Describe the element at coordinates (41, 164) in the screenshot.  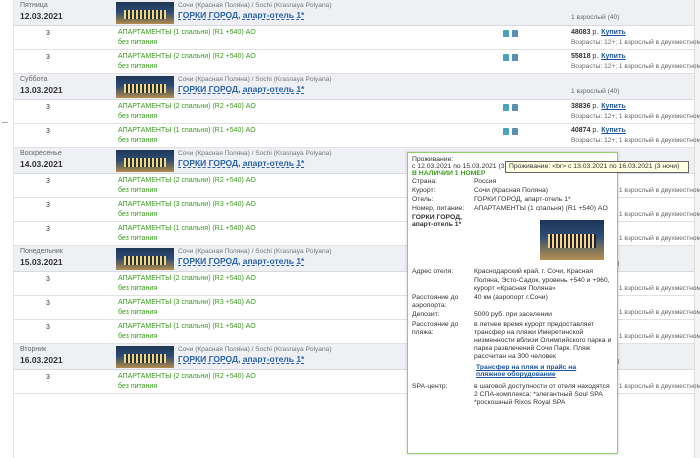
I see `date: 14.03.2021` at that location.